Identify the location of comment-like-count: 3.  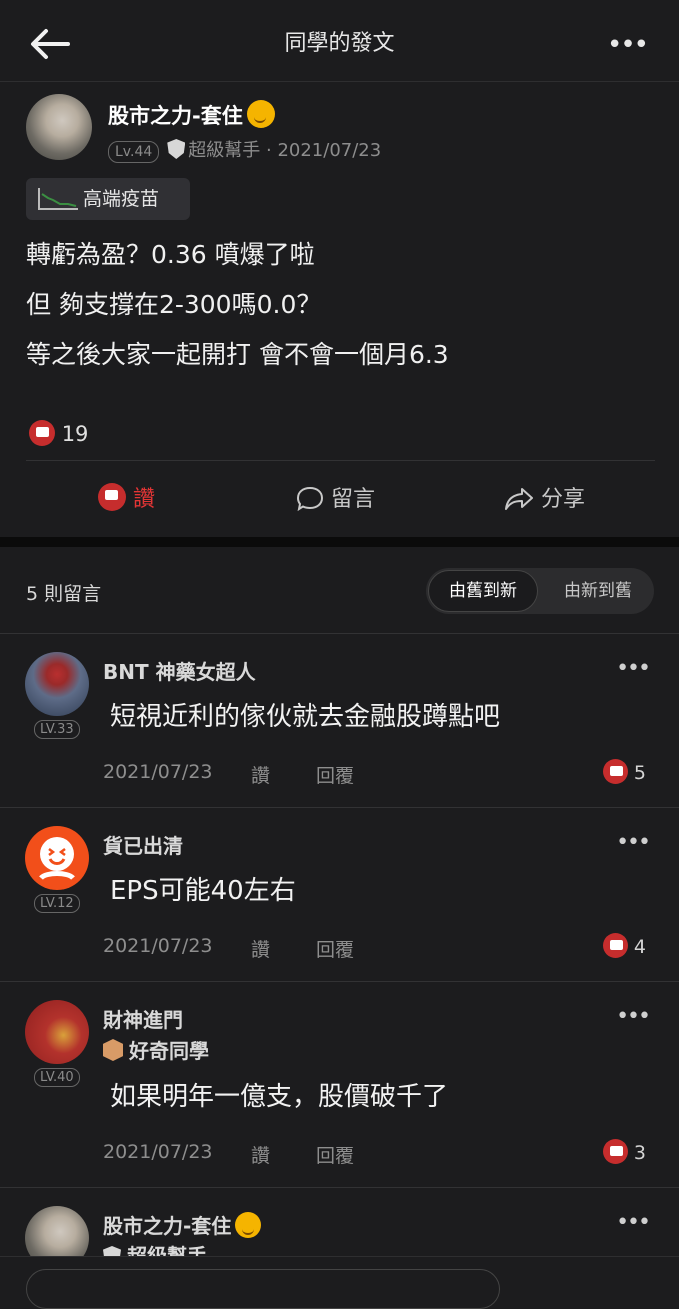
(624, 1151).